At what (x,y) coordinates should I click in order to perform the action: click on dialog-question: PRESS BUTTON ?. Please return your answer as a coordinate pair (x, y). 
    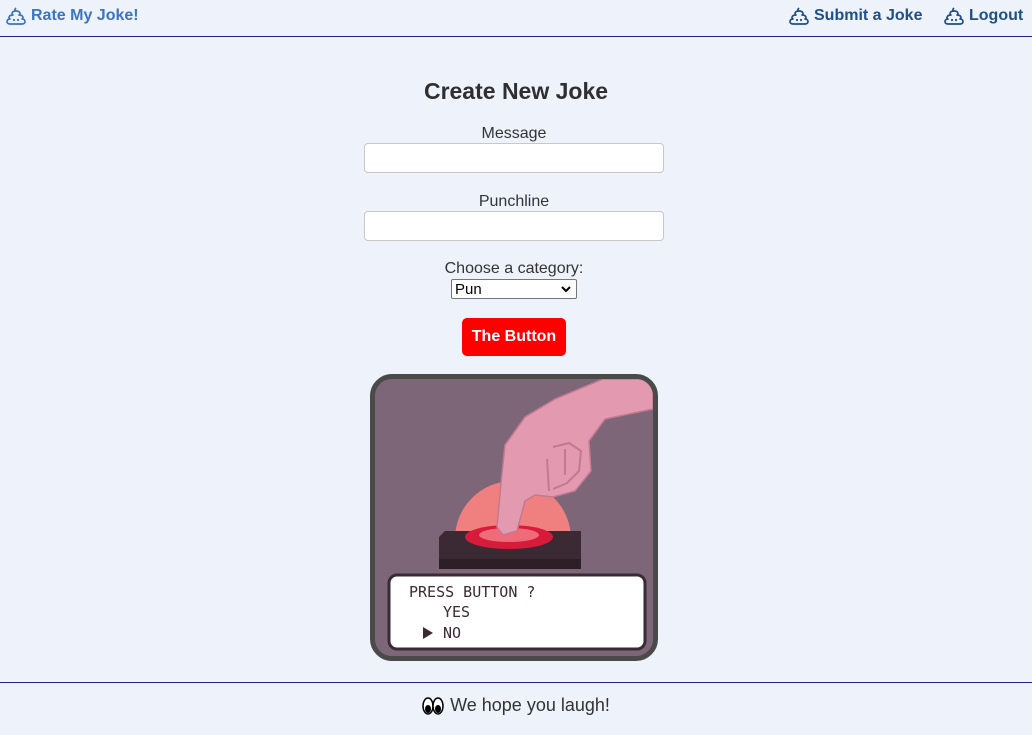
    Looking at the image, I should click on (472, 592).